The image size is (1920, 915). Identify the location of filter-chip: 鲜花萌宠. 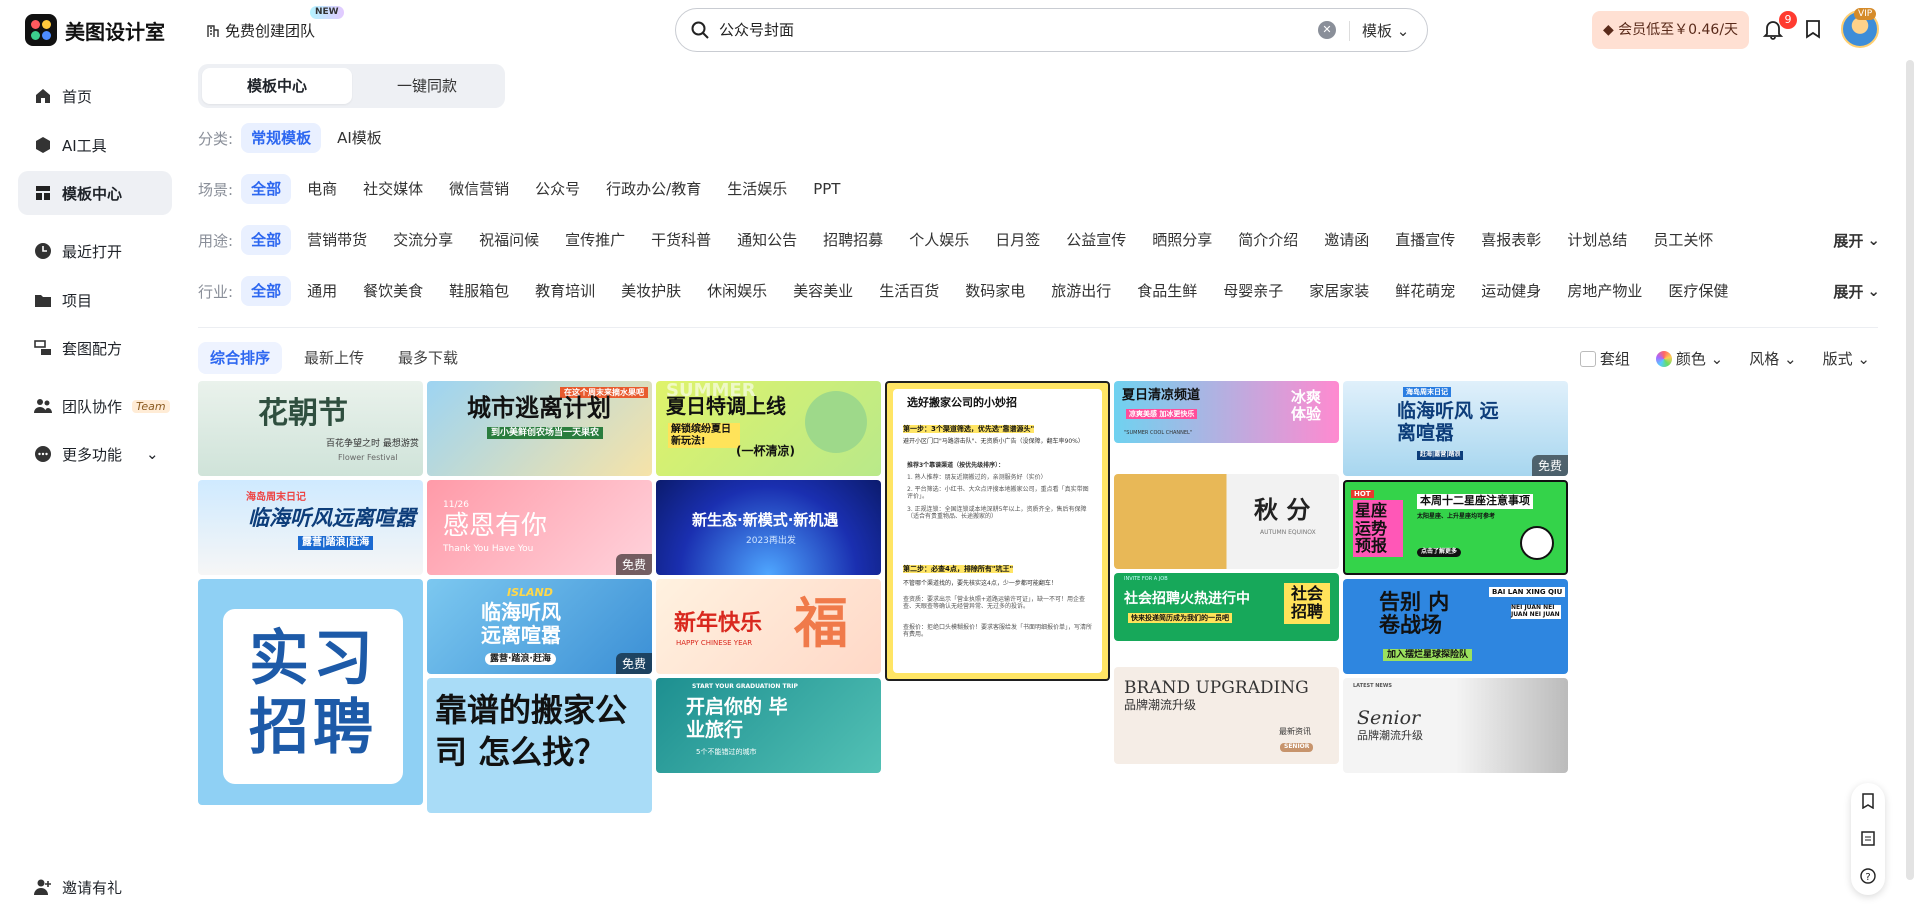
(1425, 291).